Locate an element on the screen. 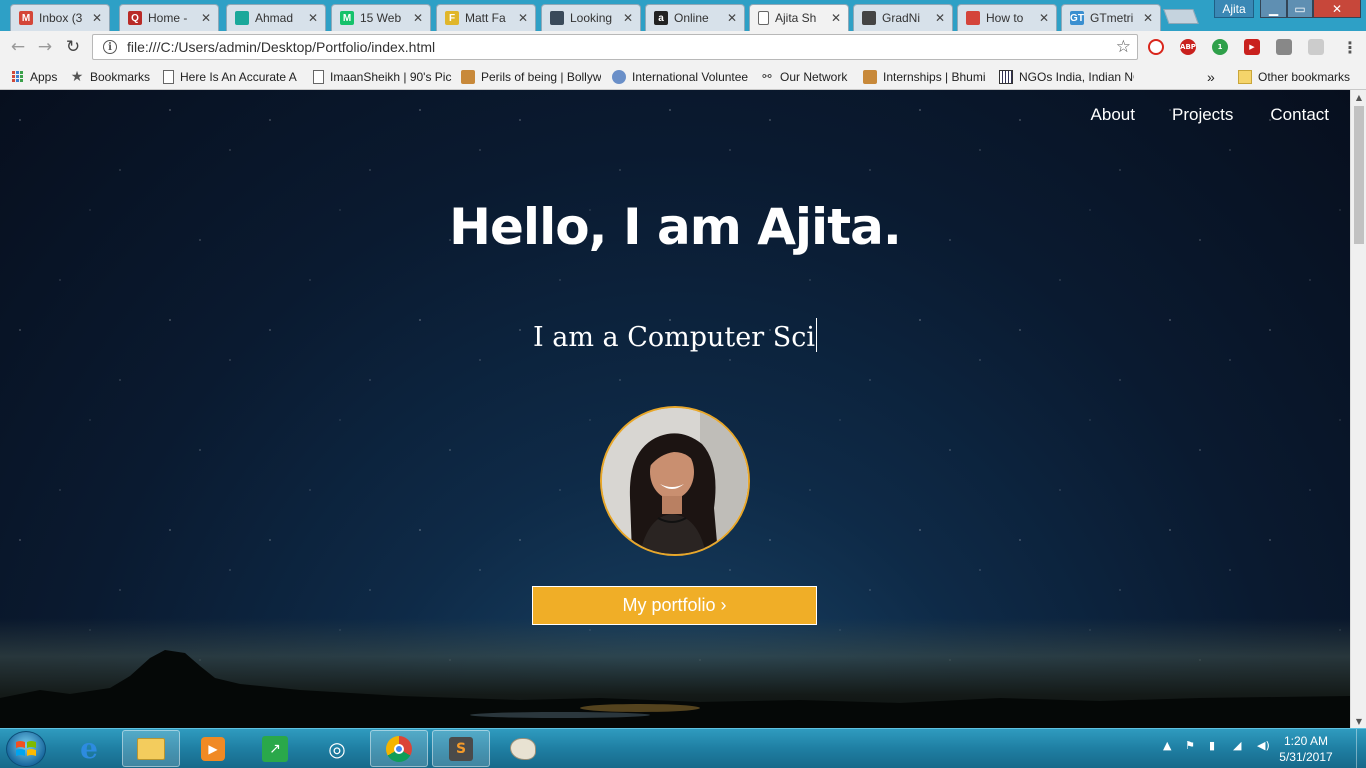  camera-extension-icon is located at coordinates (1316, 47).